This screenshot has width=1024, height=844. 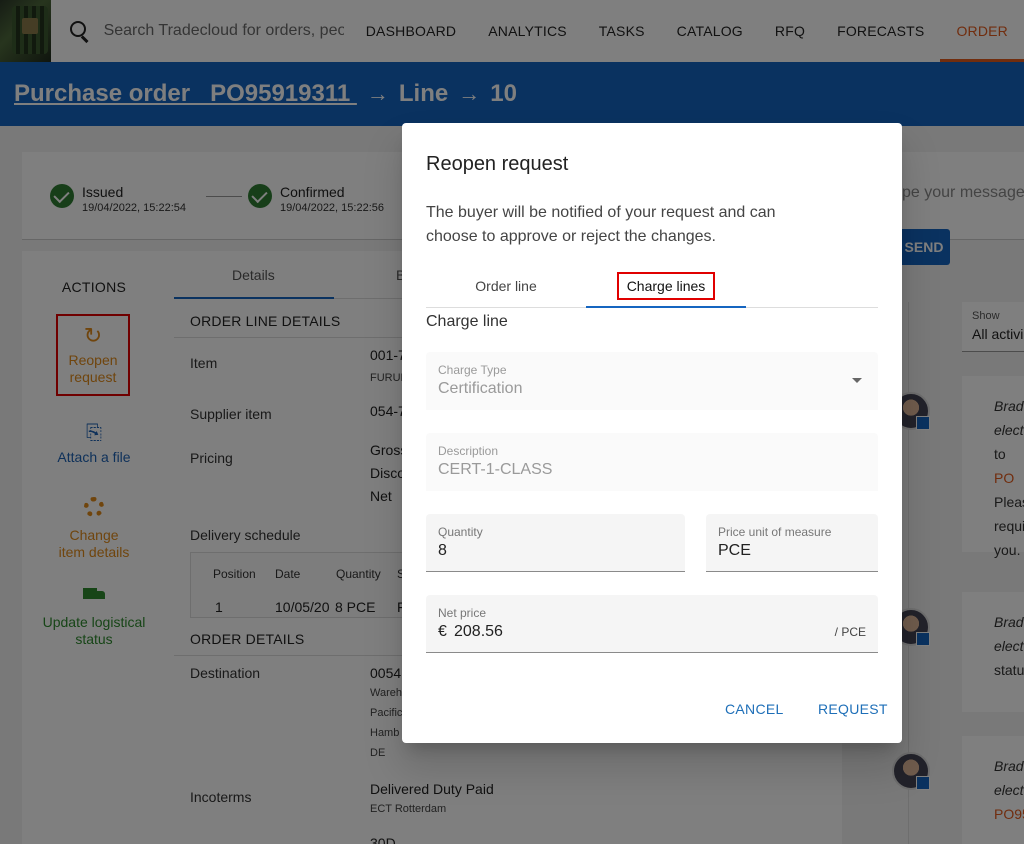 What do you see at coordinates (775, 532) in the screenshot?
I see `field-label: Price unit of measure` at bounding box center [775, 532].